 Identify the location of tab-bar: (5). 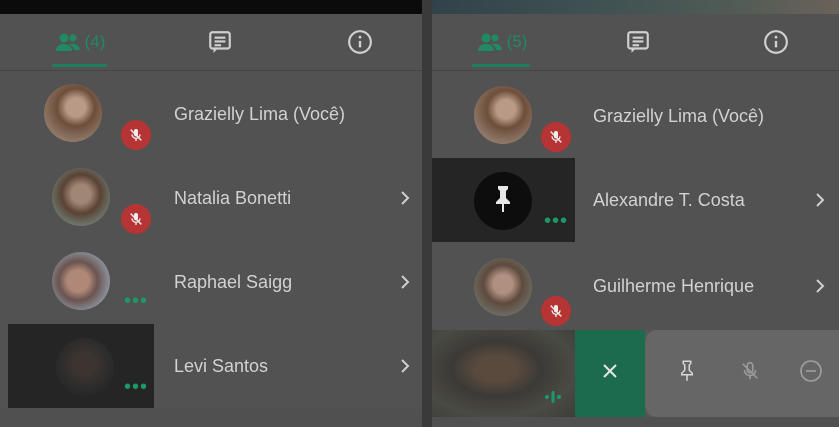
(635, 42).